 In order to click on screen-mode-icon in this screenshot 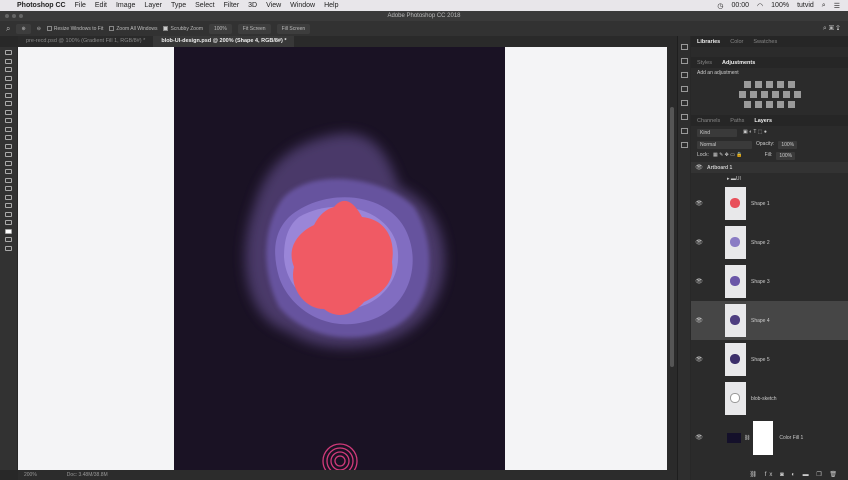, I will do `click(8, 248)`.